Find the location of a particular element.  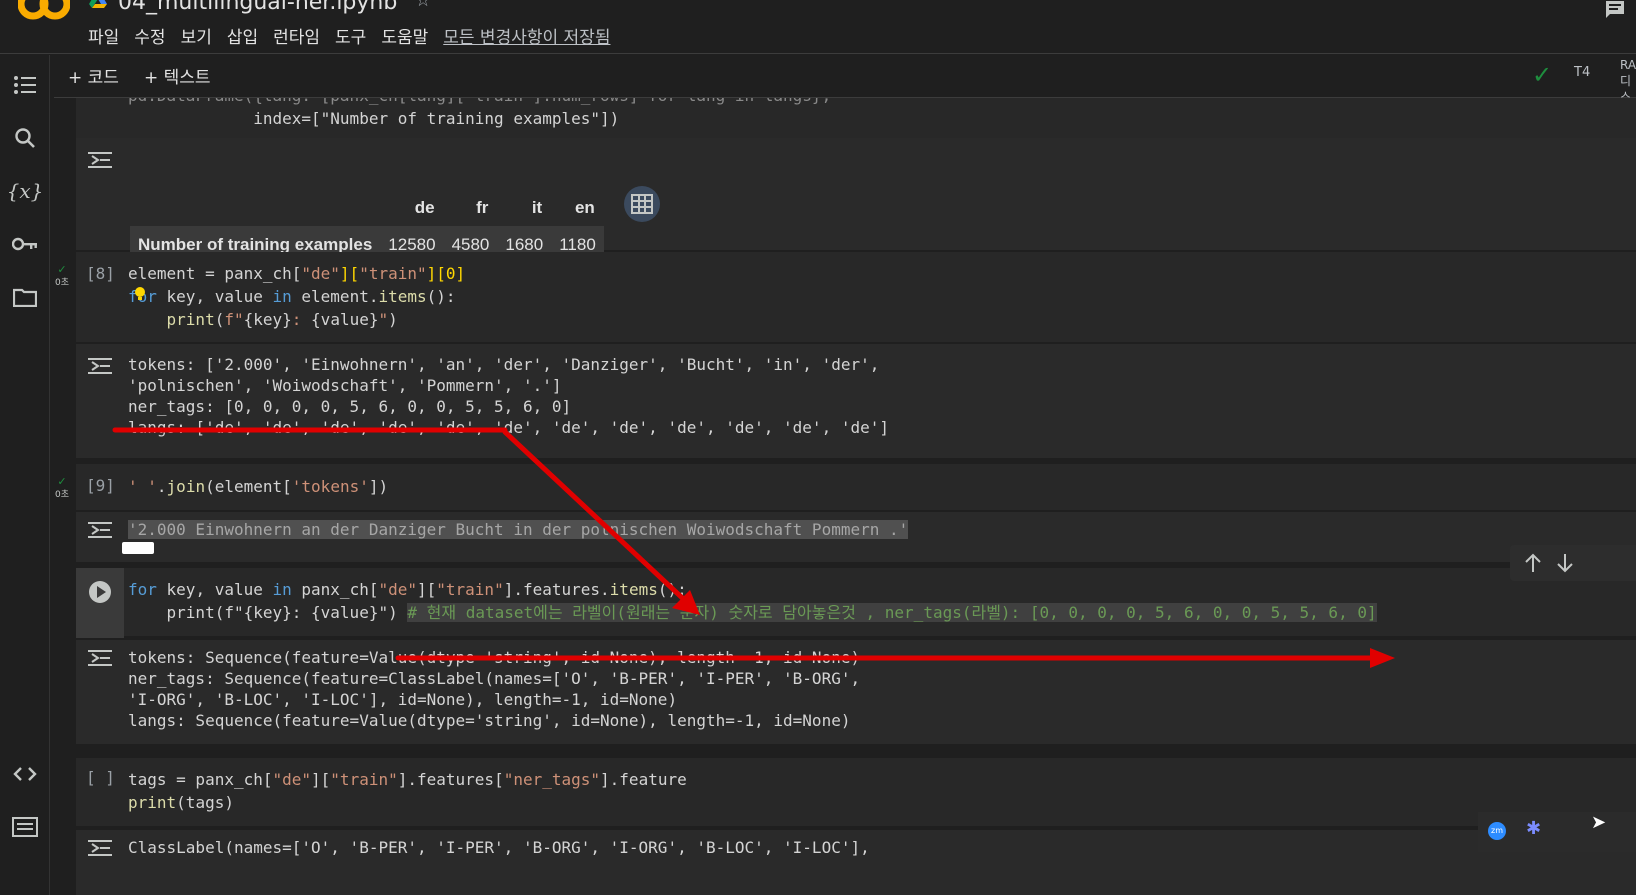

system-tray: zm ✱ is located at coordinates (1557, 832).